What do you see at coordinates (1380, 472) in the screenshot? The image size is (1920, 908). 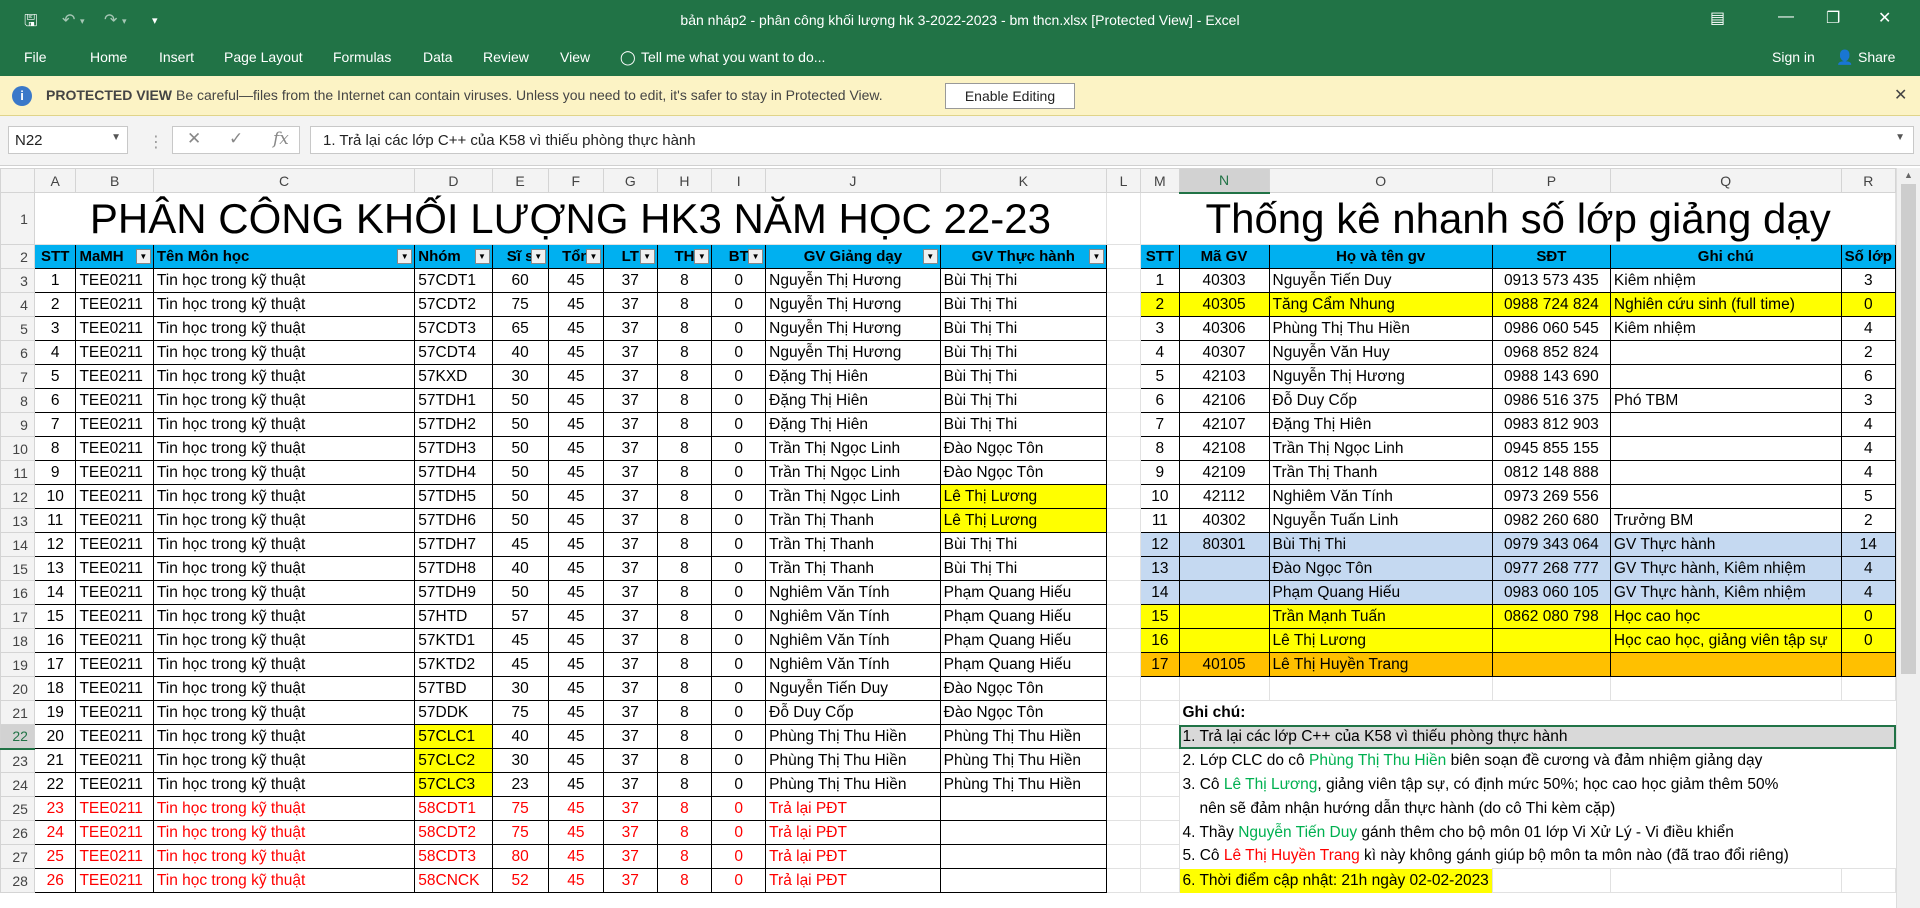 I see `stats-cell: Trần Thị Thanh` at bounding box center [1380, 472].